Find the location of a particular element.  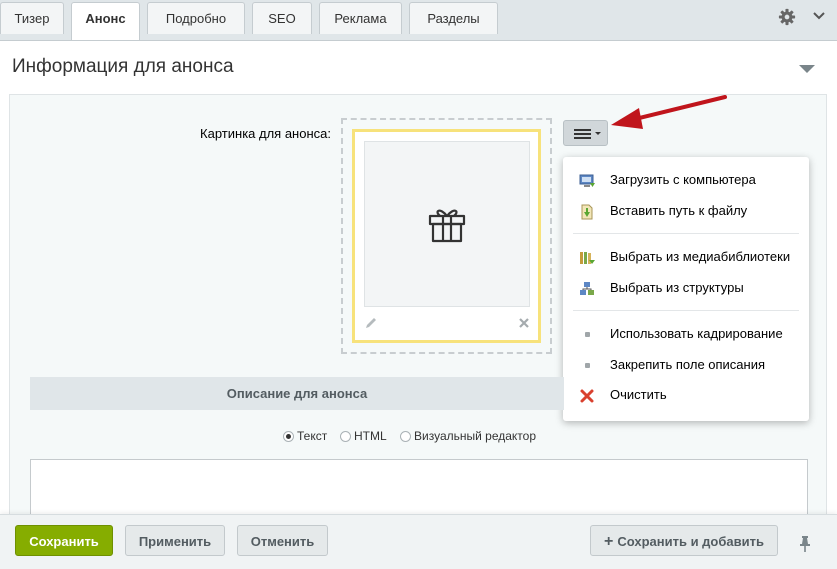

menu-item-crop: Использовать кадрирование is located at coordinates (686, 334).